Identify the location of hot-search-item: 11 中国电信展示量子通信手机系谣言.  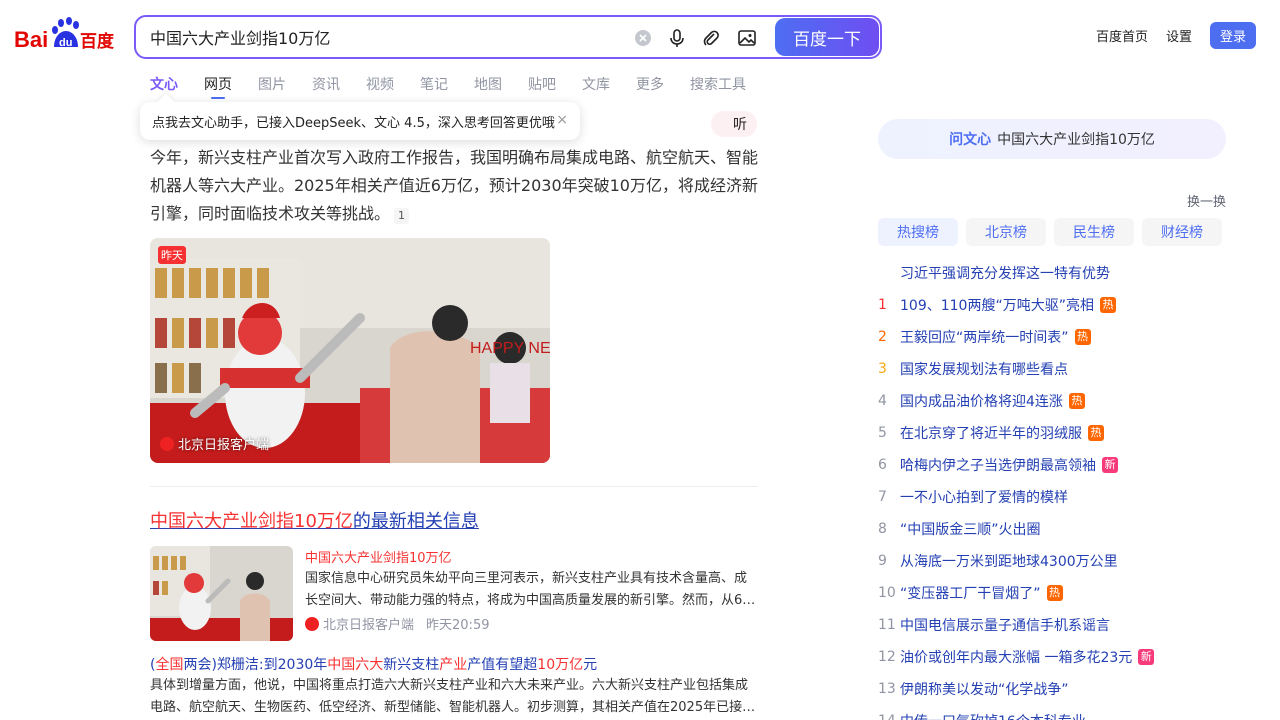
(1052, 625).